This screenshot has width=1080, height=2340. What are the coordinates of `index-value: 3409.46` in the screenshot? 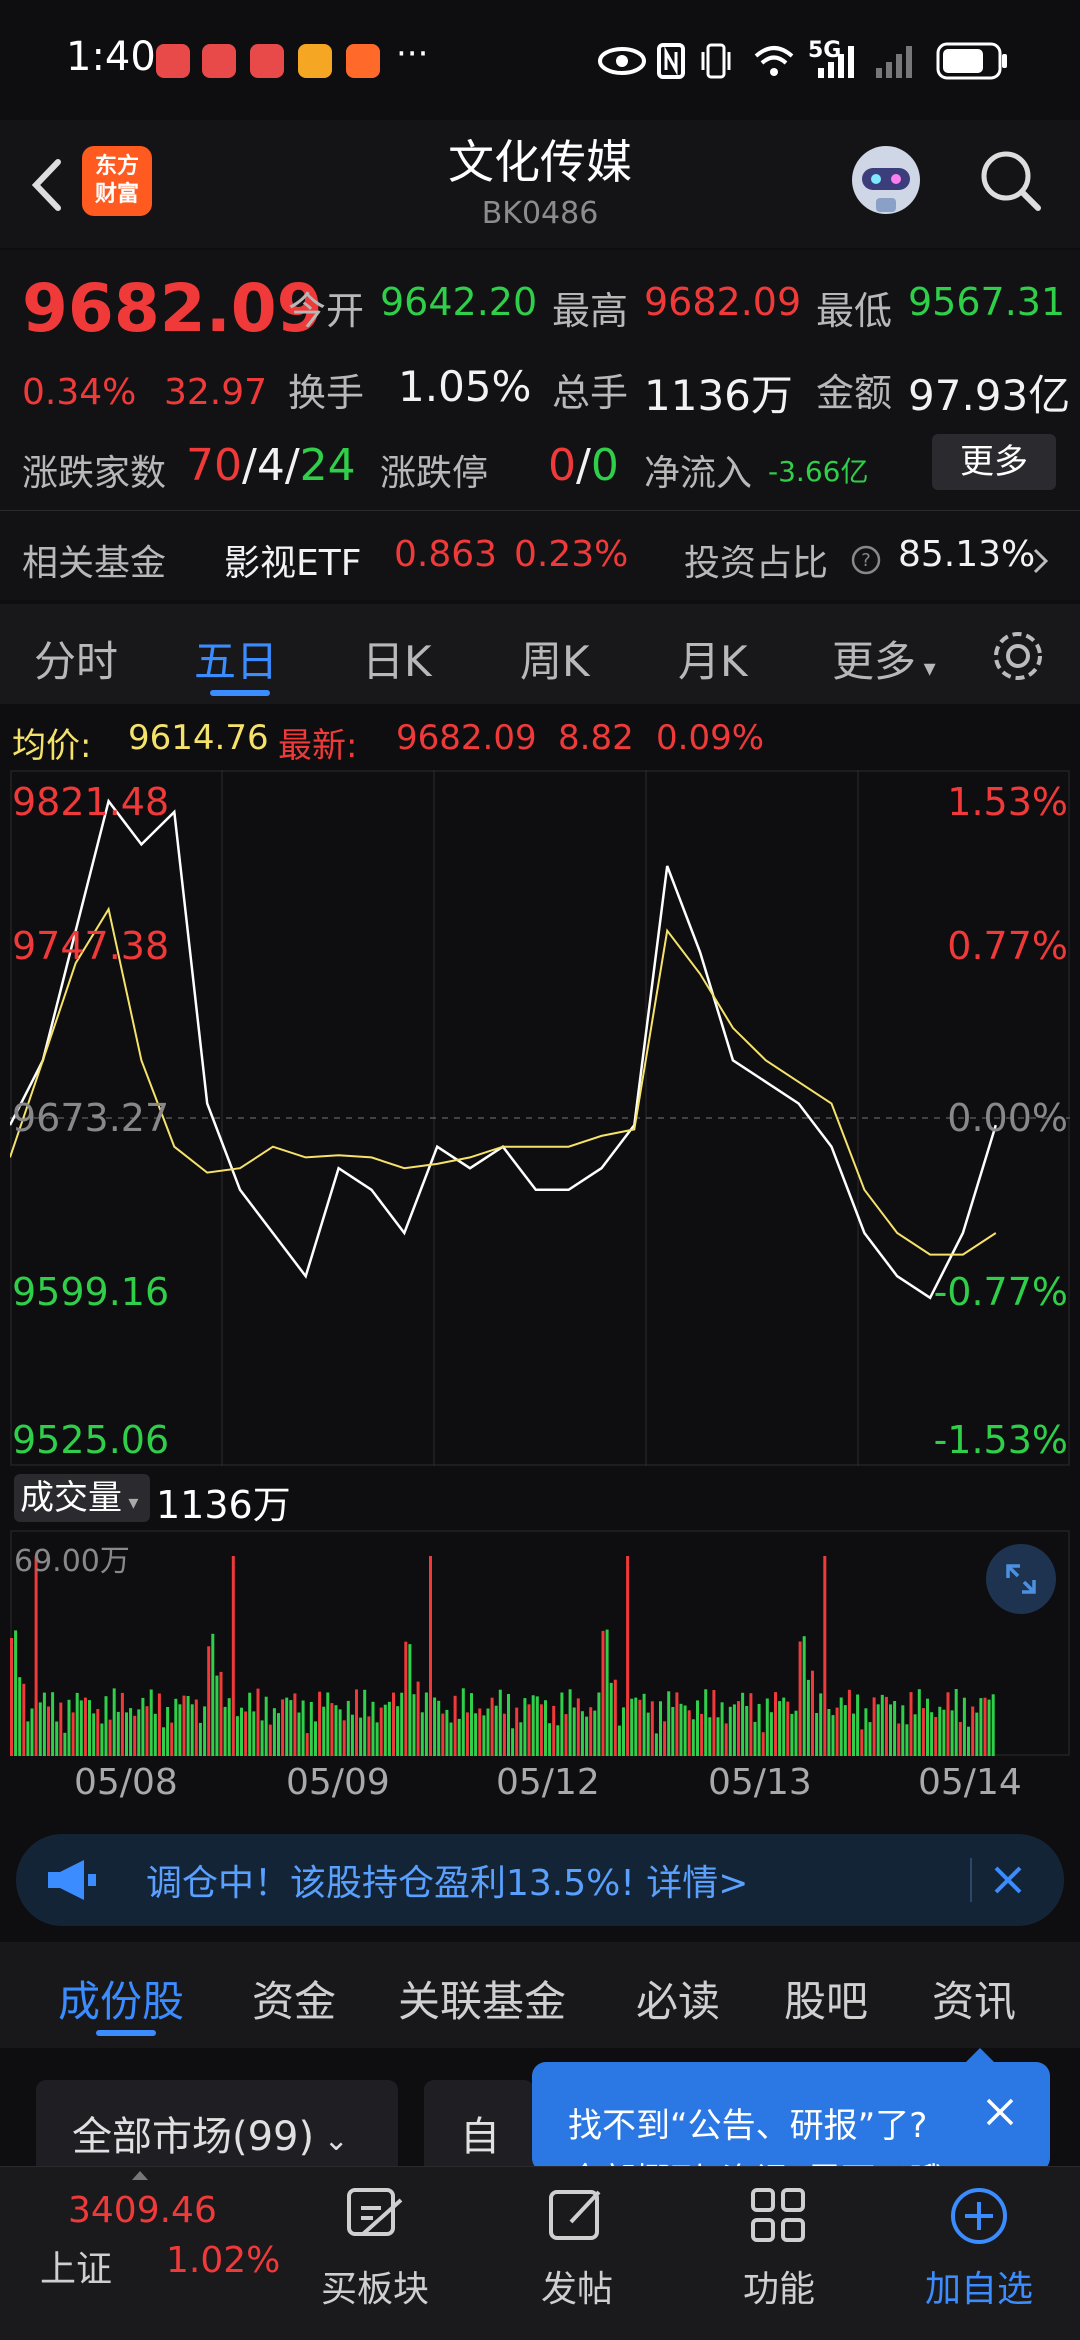 It's located at (142, 2210).